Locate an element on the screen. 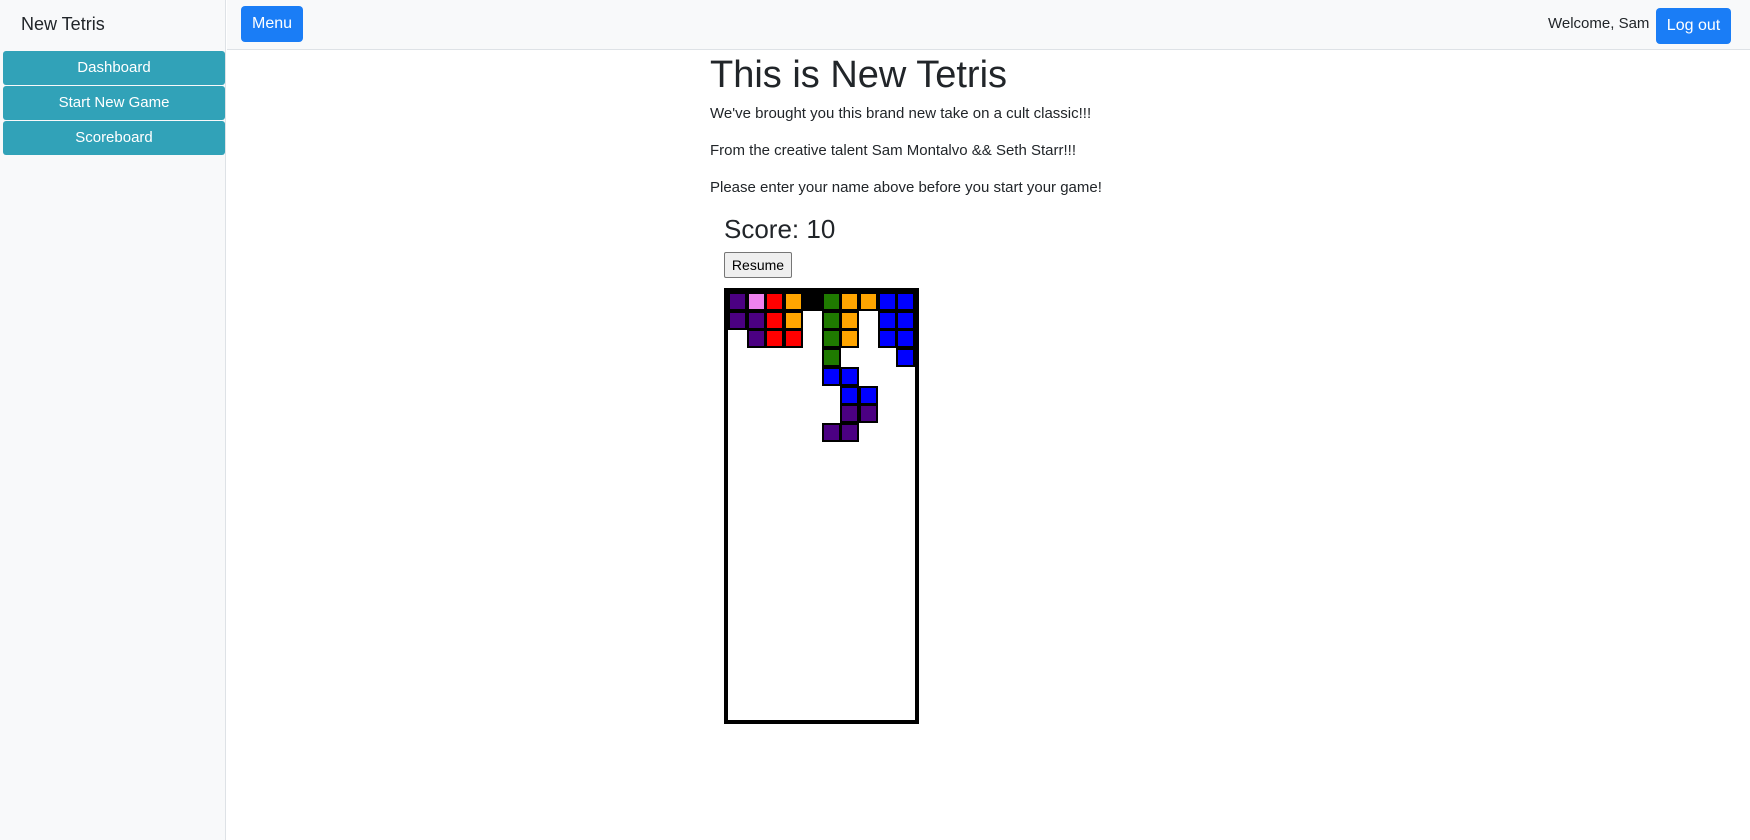  score-display: Score: 10 is located at coordinates (779, 229).